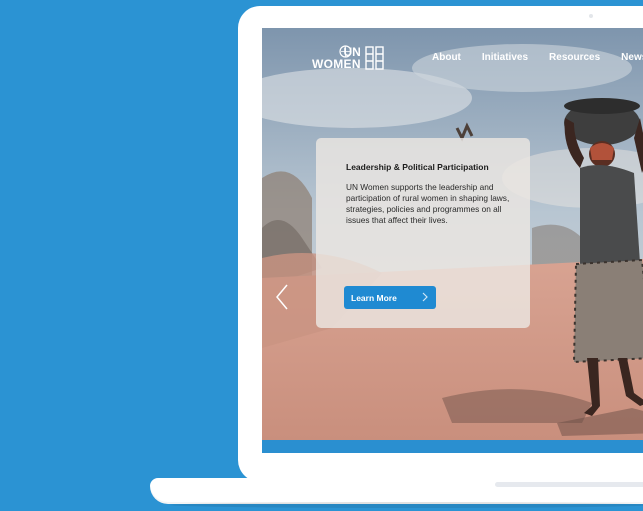  What do you see at coordinates (345, 51) in the screenshot?
I see `un-emblem-icon` at bounding box center [345, 51].